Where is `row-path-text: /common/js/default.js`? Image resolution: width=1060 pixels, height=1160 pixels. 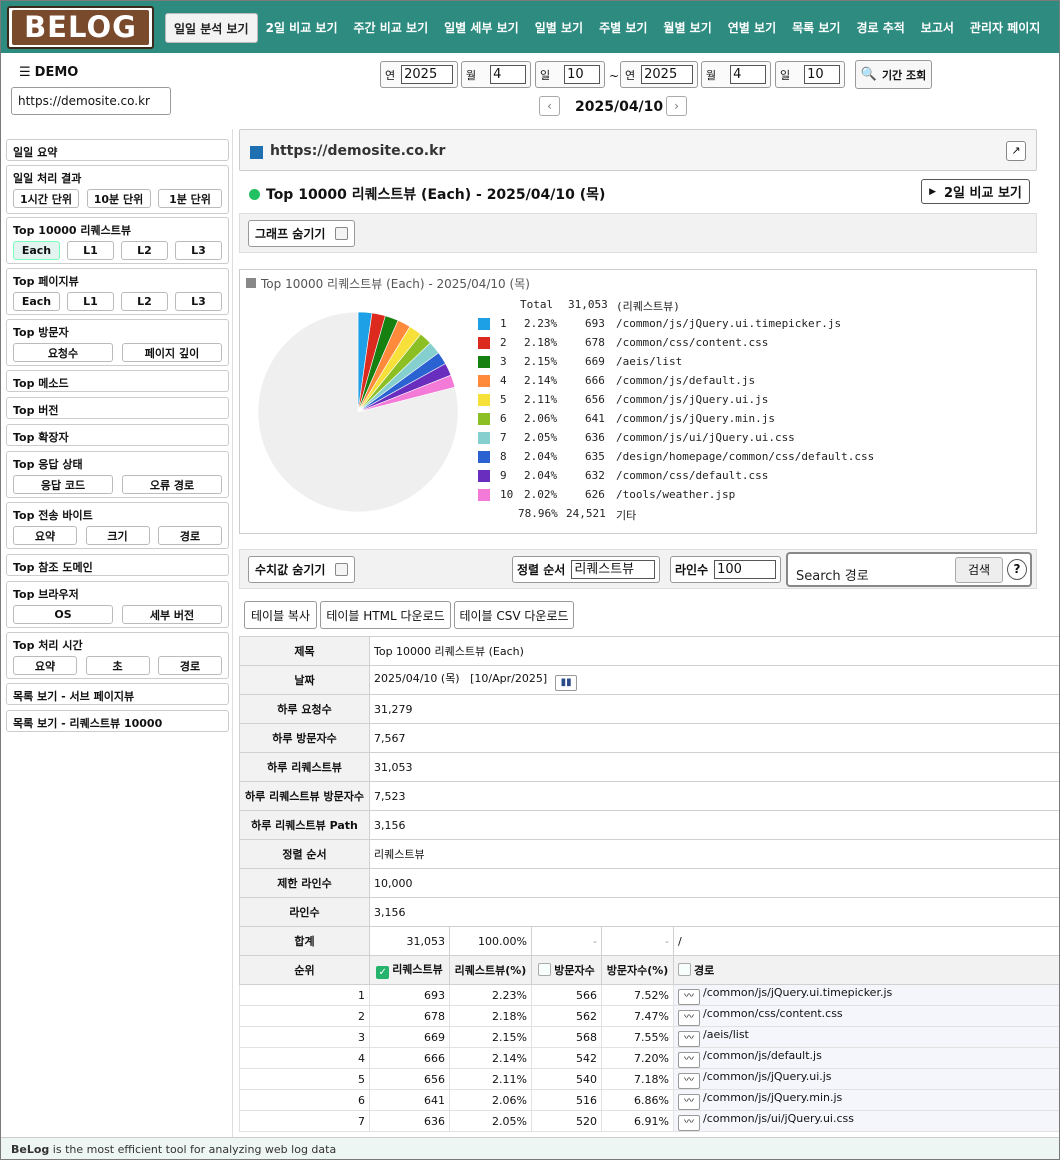
row-path-text: /common/js/default.js is located at coordinates (762, 1055).